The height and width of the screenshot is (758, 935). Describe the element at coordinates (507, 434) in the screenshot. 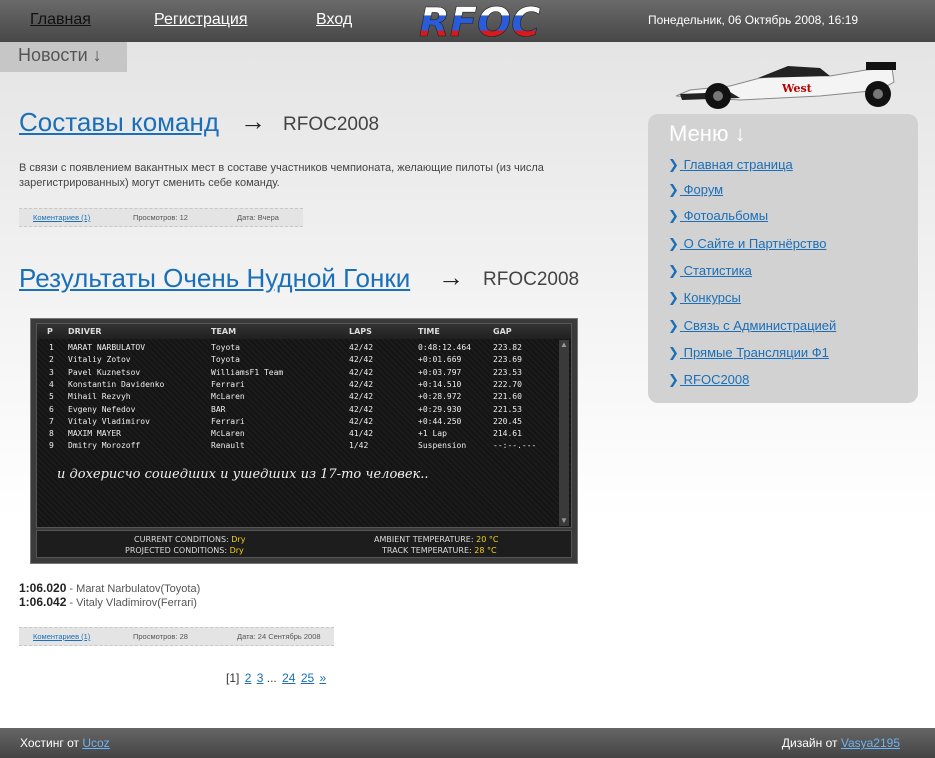

I see `result-gap: 214.61` at that location.